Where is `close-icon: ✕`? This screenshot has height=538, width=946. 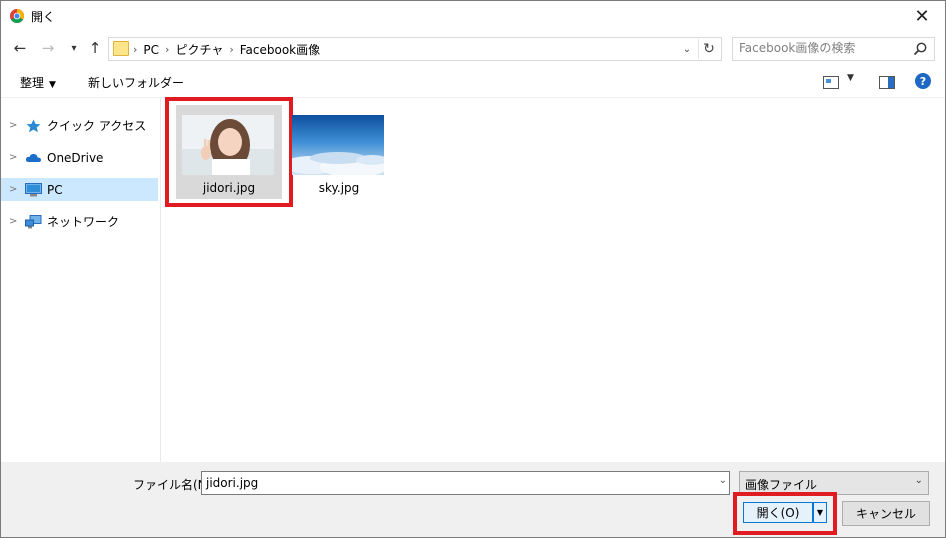
close-icon: ✕ is located at coordinates (922, 16).